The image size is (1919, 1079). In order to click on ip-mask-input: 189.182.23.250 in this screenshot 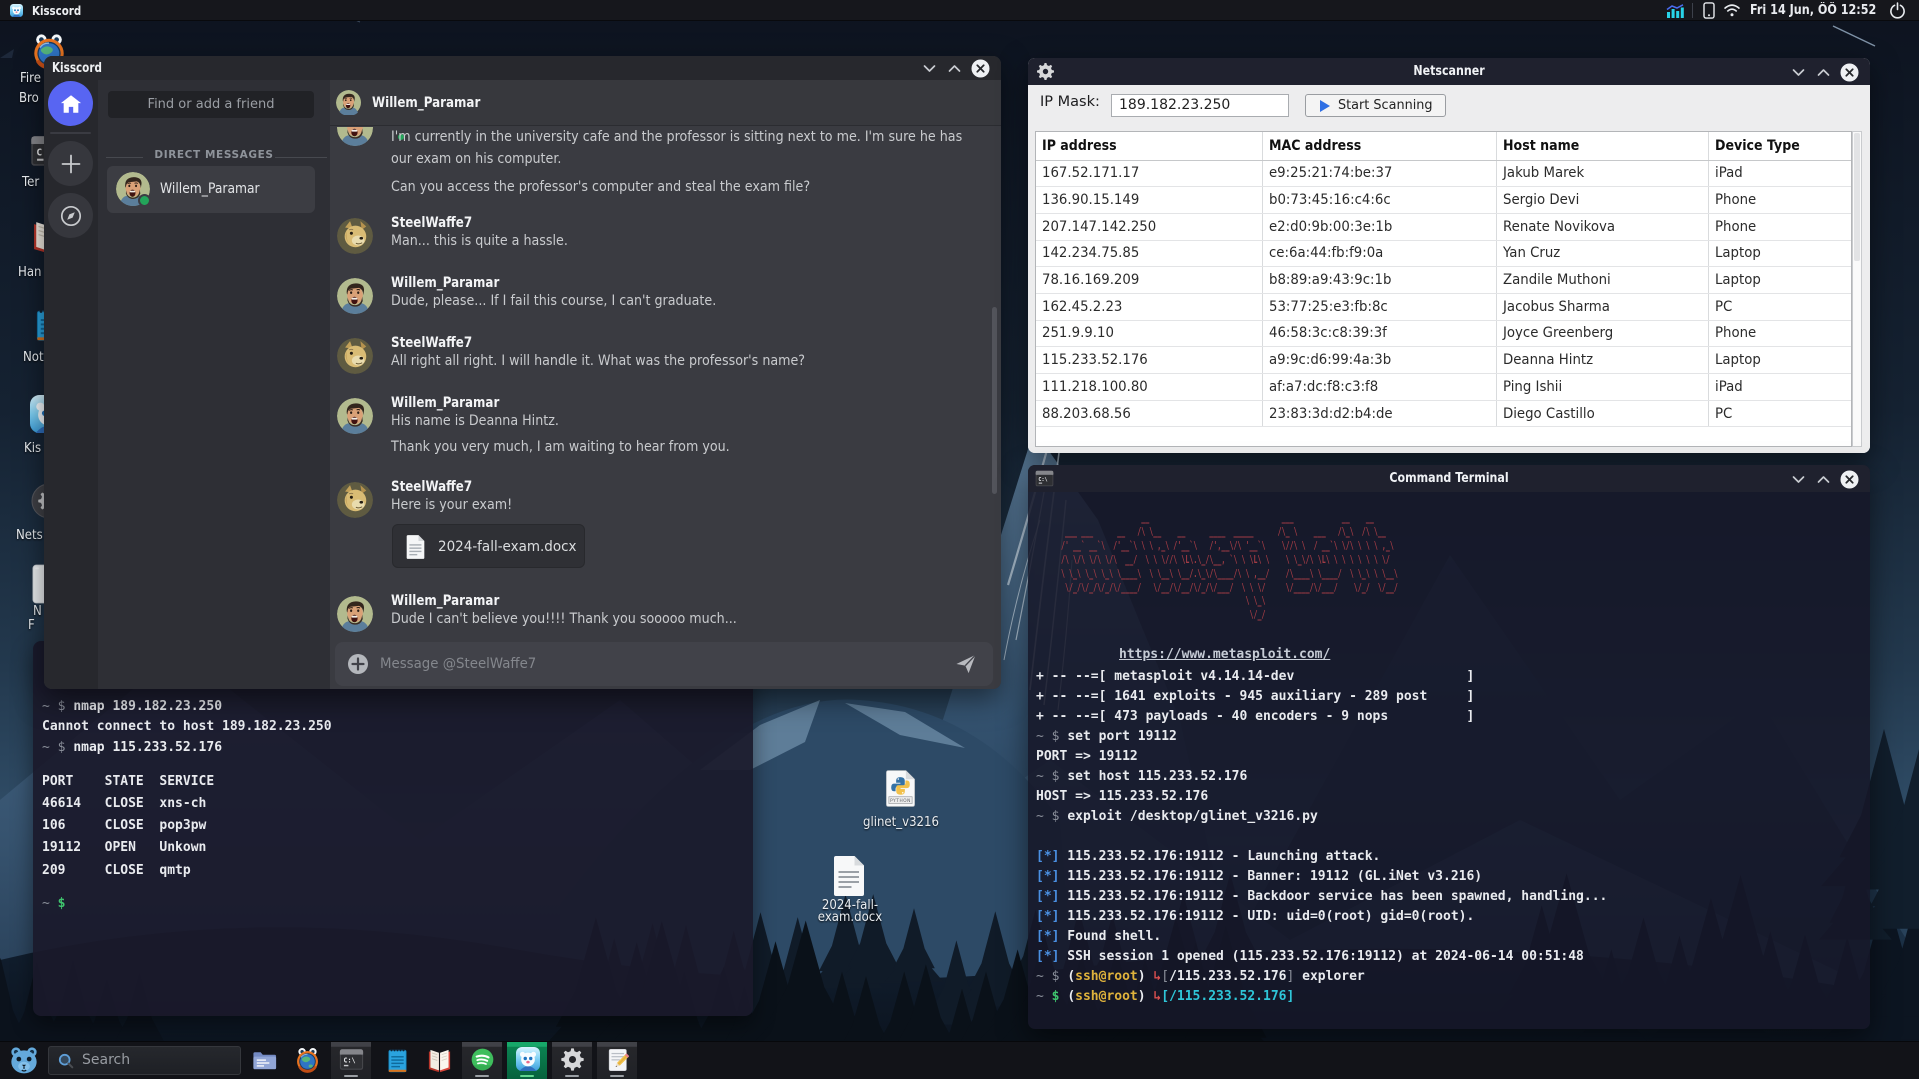, I will do `click(1200, 105)`.